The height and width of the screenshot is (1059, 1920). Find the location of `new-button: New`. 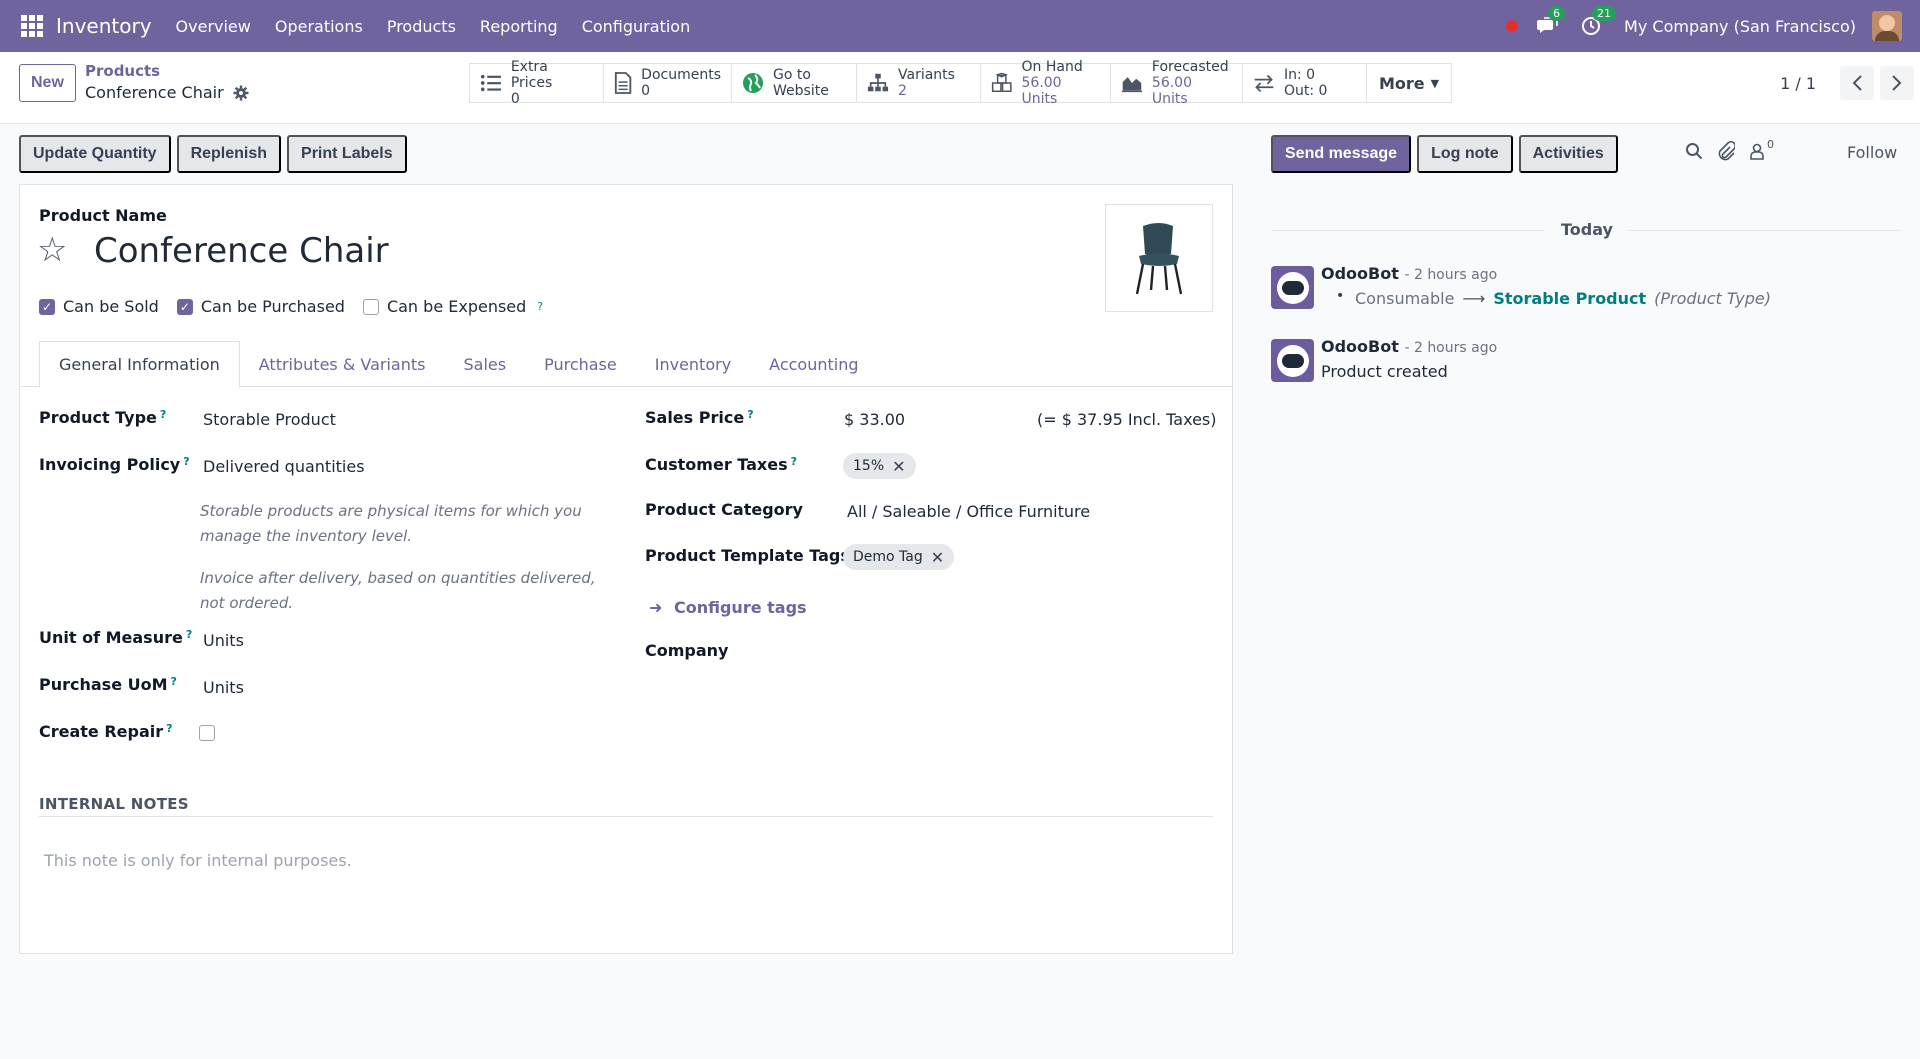

new-button: New is located at coordinates (47, 83).